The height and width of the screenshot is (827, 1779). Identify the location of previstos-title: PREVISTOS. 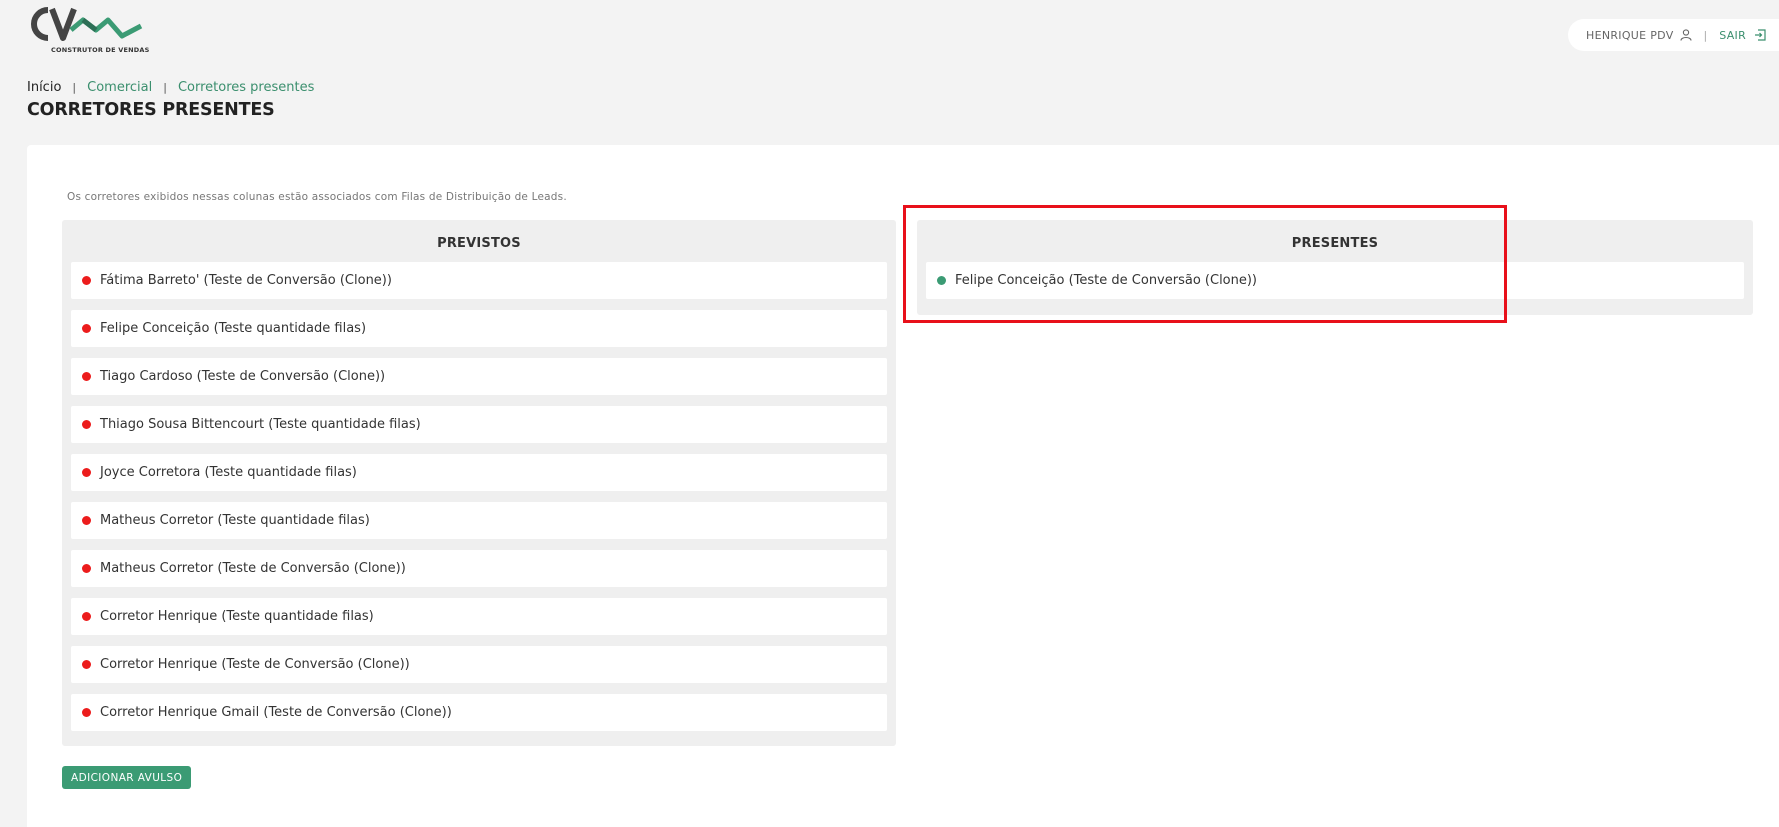
(479, 243).